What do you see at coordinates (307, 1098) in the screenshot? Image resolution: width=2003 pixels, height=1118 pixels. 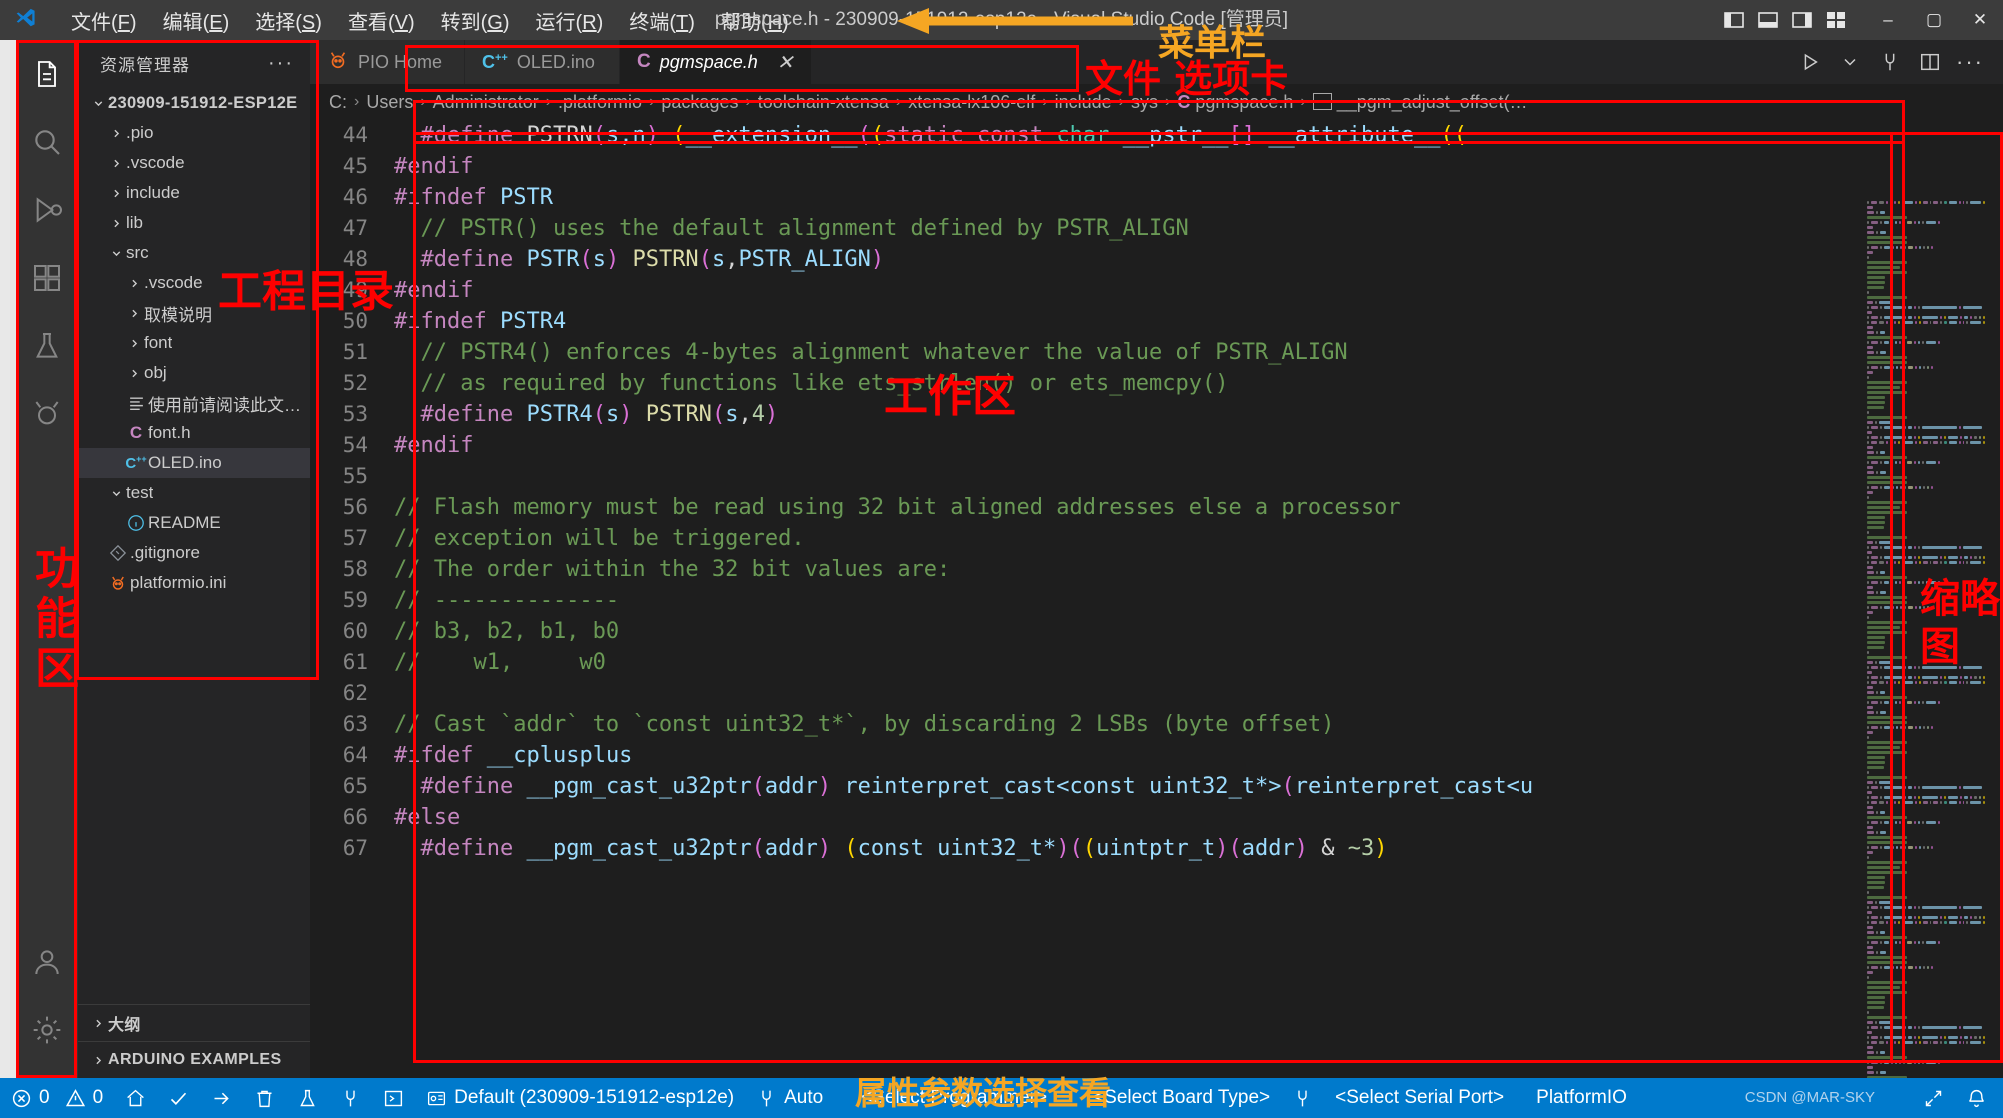 I see `status-pio-test` at bounding box center [307, 1098].